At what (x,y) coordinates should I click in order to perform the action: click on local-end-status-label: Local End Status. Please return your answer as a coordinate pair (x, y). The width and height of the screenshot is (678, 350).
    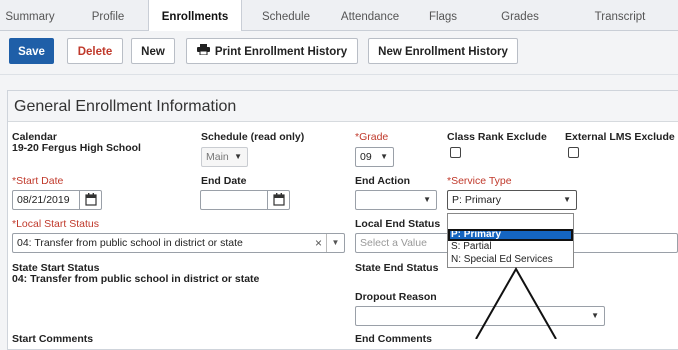
    Looking at the image, I should click on (398, 224).